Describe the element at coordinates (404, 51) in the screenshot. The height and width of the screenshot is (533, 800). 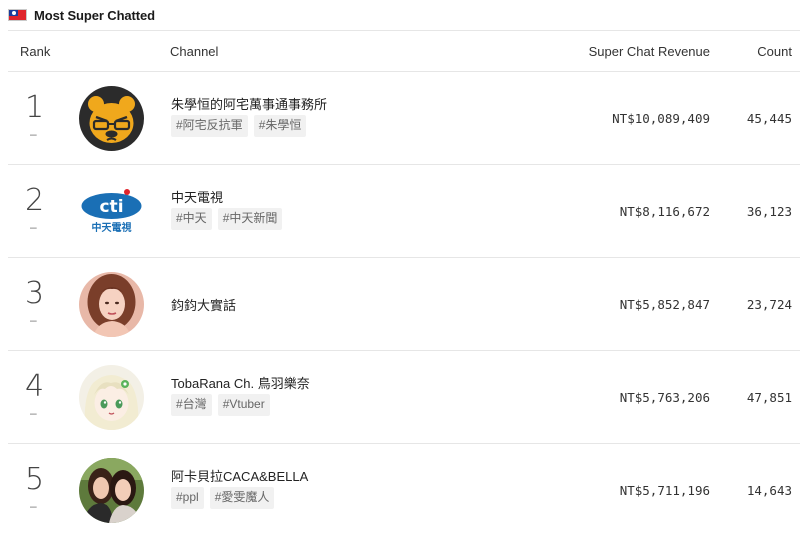
I see `table-header: Rank Channel Super Chat Revenue Count` at that location.